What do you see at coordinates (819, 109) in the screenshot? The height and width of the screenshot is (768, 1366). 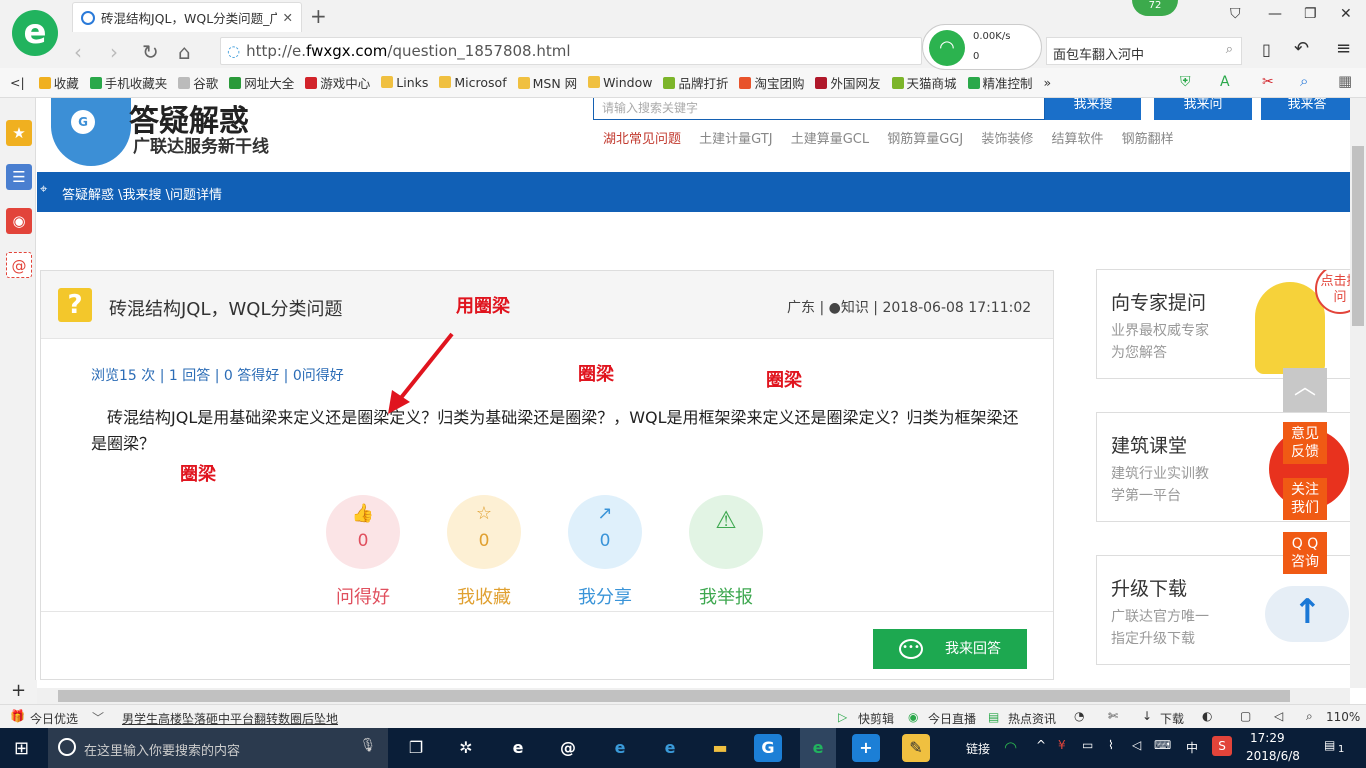 I see `site-search-input: 请输入搜索关键字` at bounding box center [819, 109].